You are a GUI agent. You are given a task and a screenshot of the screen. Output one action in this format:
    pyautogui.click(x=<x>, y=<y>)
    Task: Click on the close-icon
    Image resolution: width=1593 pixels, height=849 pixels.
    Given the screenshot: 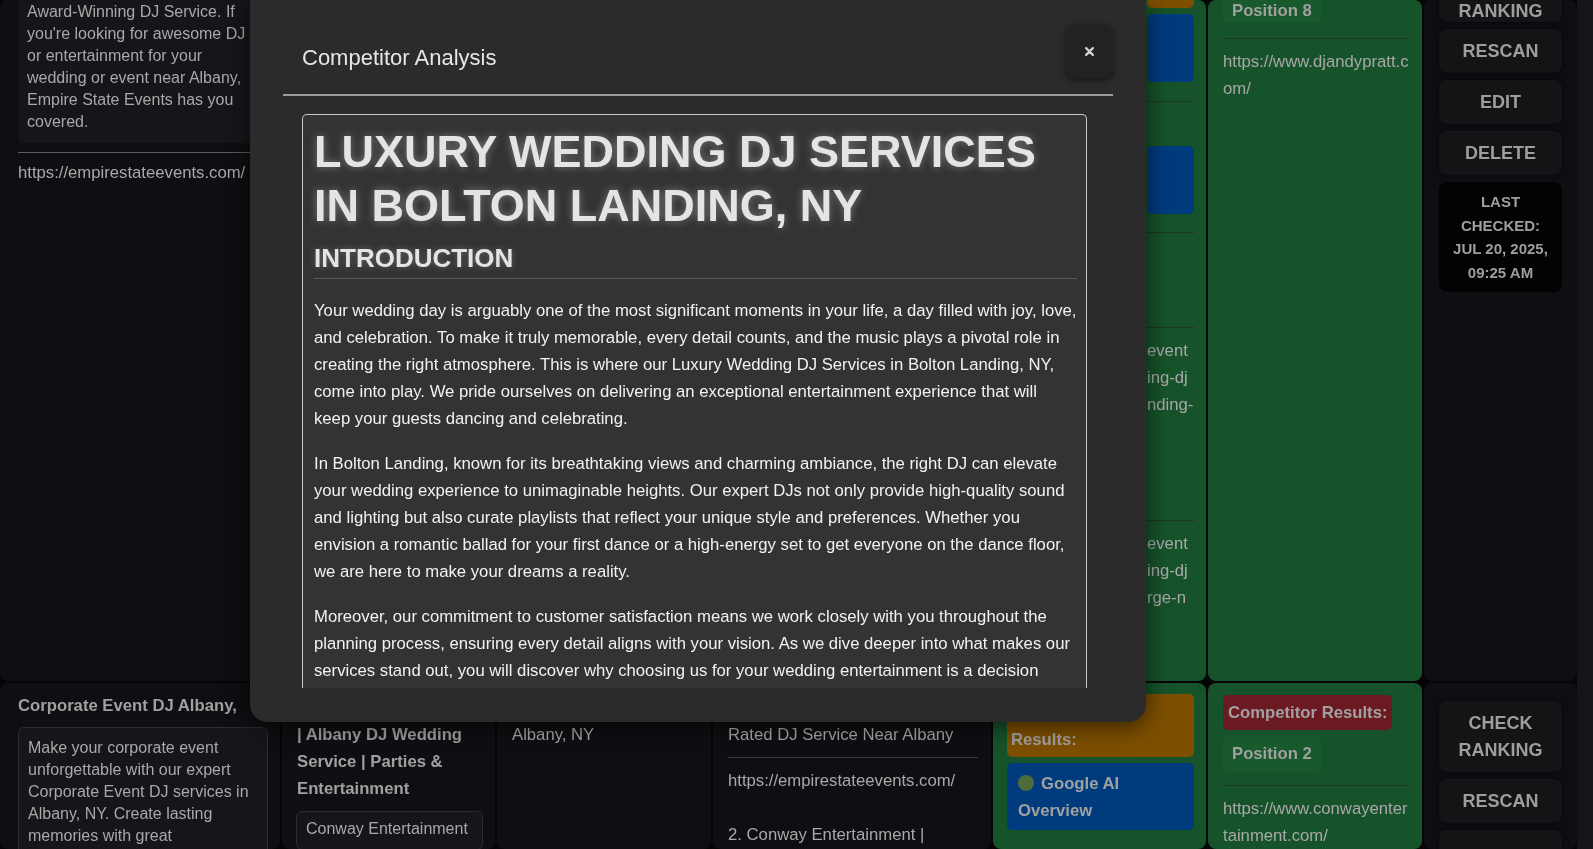 What is the action you would take?
    pyautogui.click(x=1089, y=51)
    